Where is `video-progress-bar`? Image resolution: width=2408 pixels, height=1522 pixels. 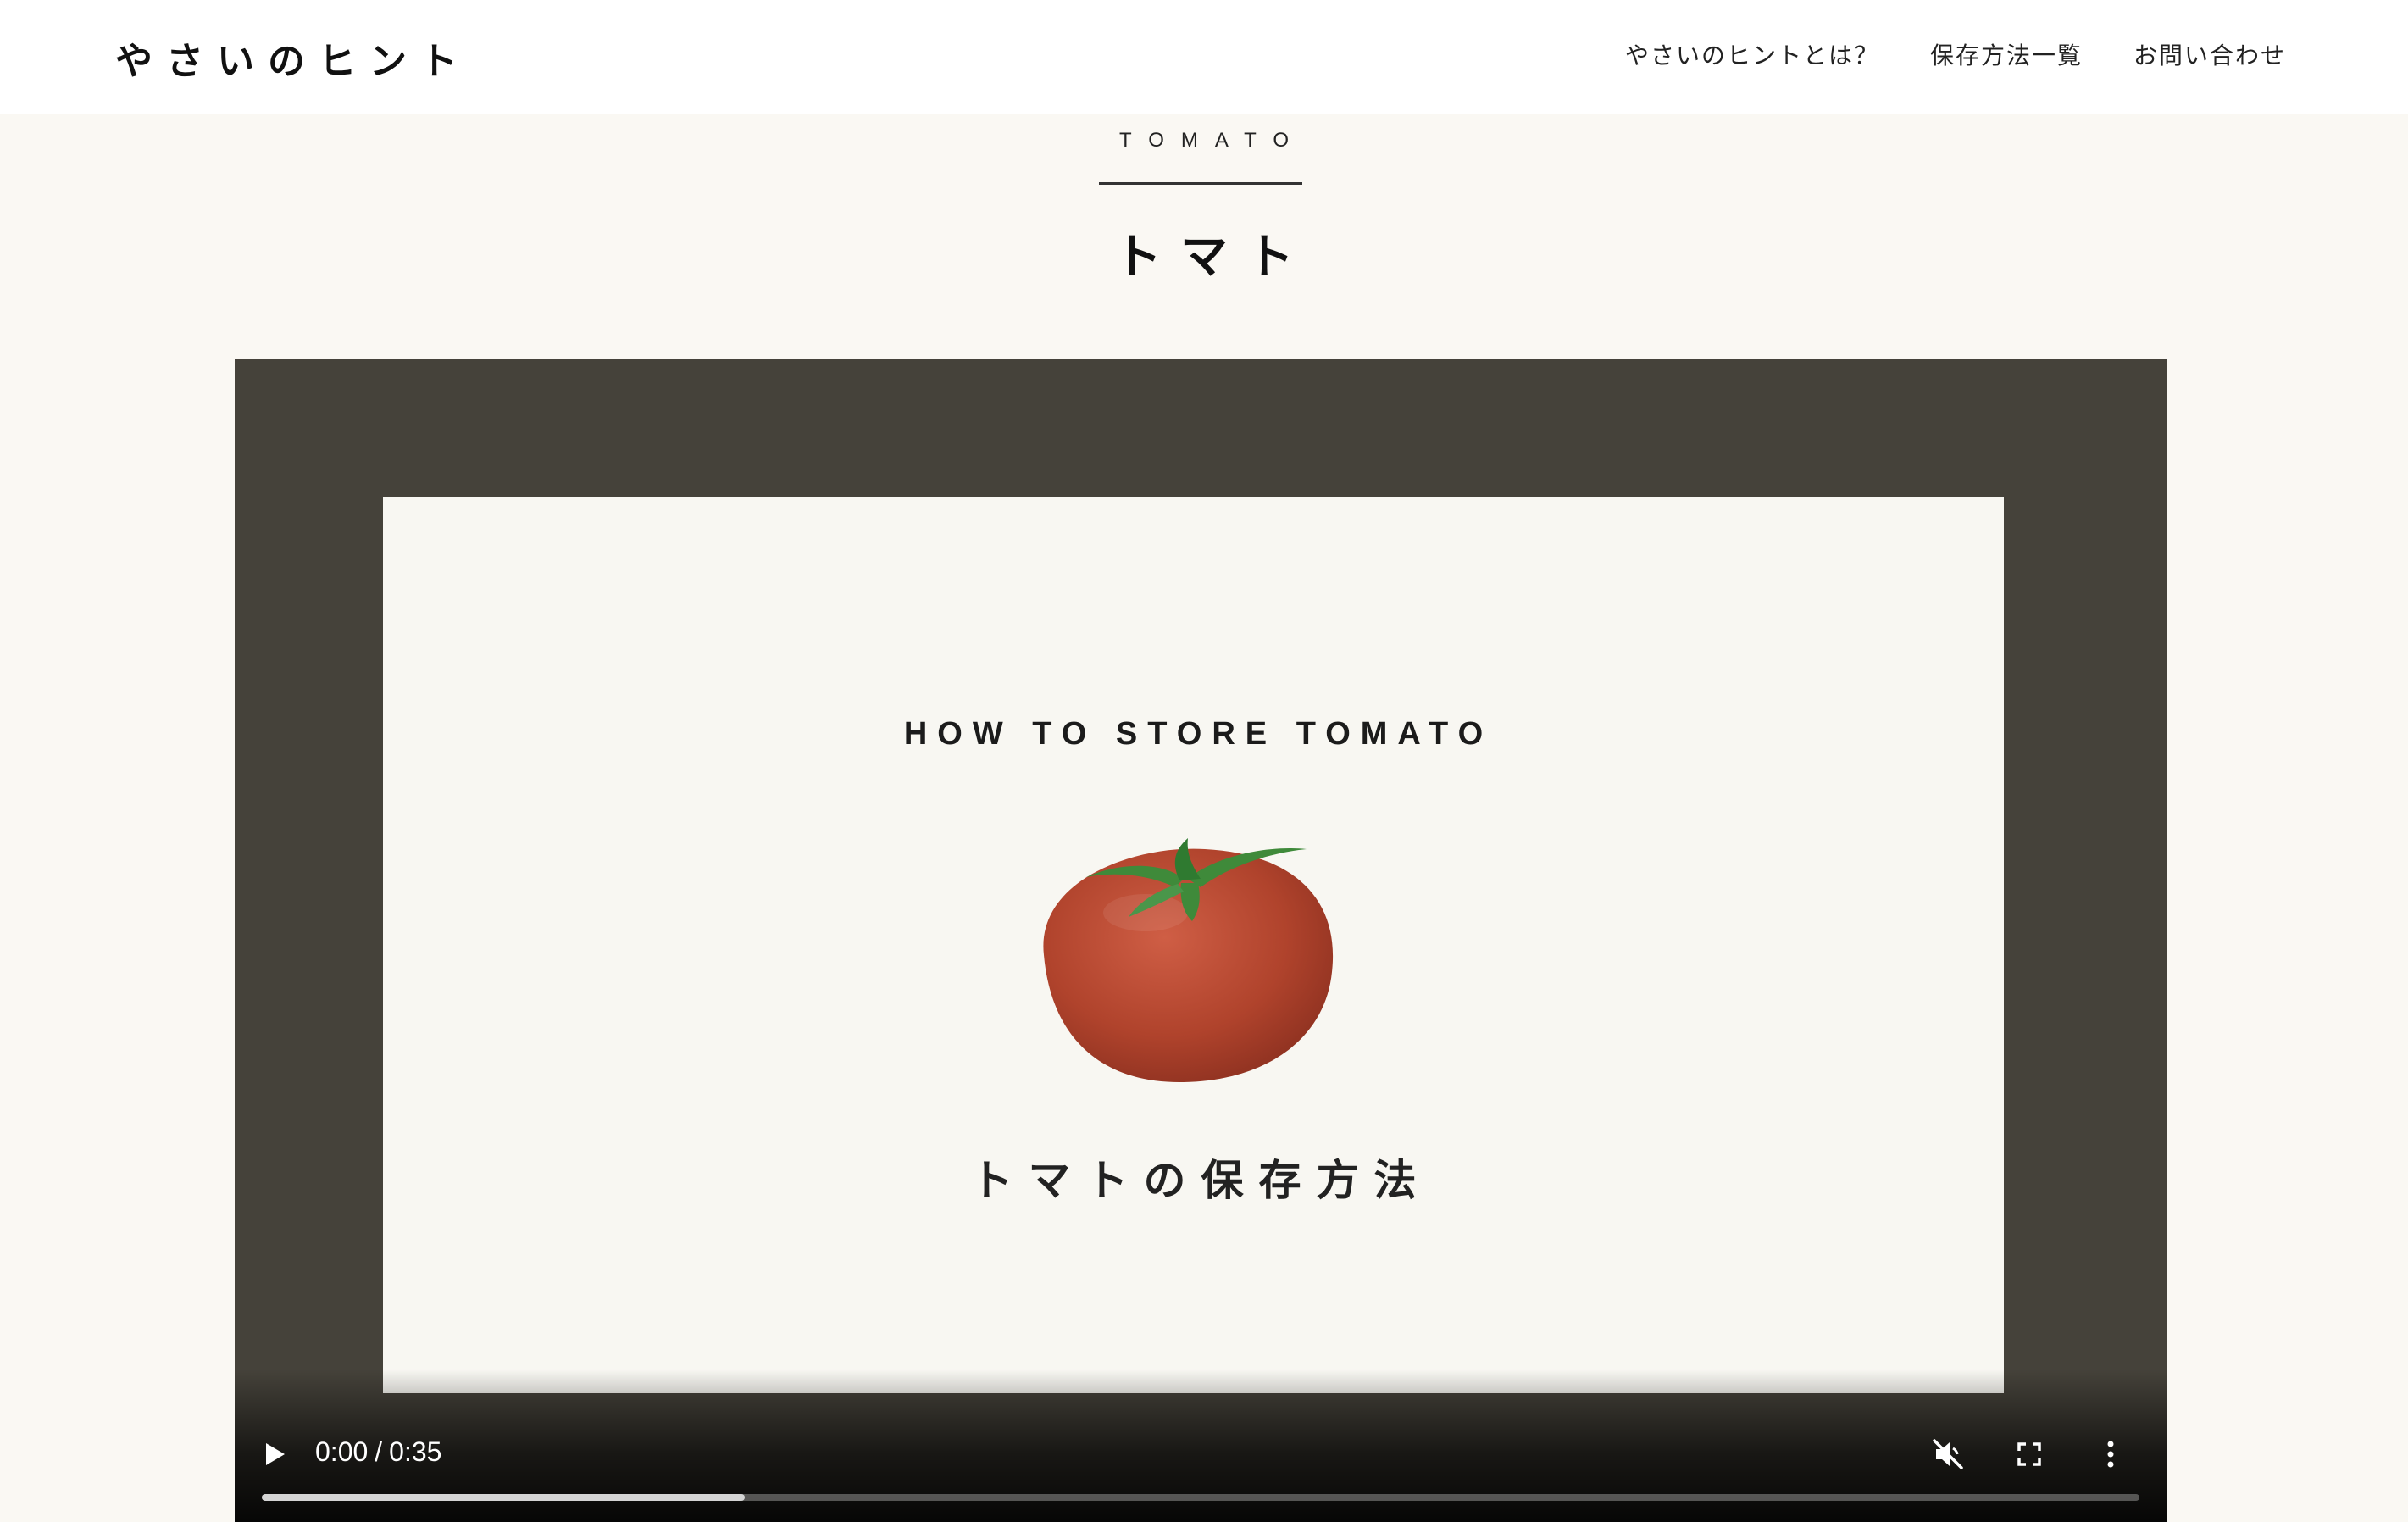 video-progress-bar is located at coordinates (1200, 1498).